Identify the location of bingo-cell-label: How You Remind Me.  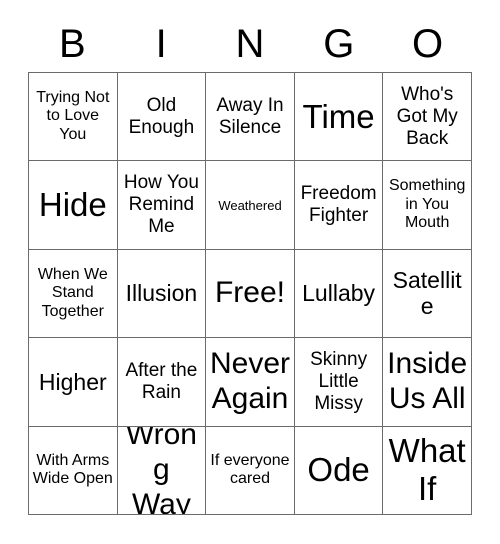
(161, 205).